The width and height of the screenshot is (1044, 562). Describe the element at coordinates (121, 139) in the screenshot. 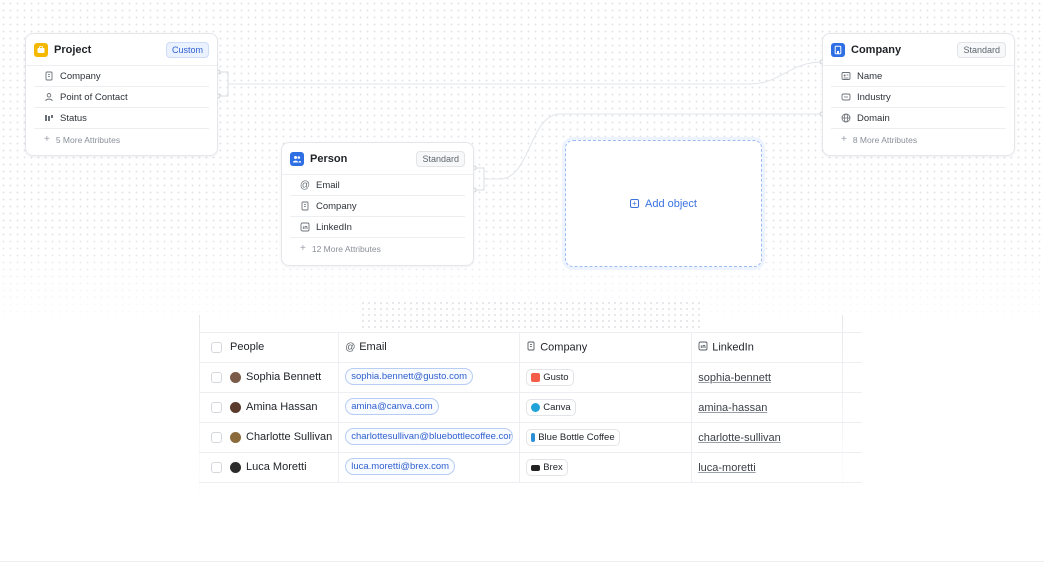

I see `more-attributes-link: + 5 More Attributes` at that location.